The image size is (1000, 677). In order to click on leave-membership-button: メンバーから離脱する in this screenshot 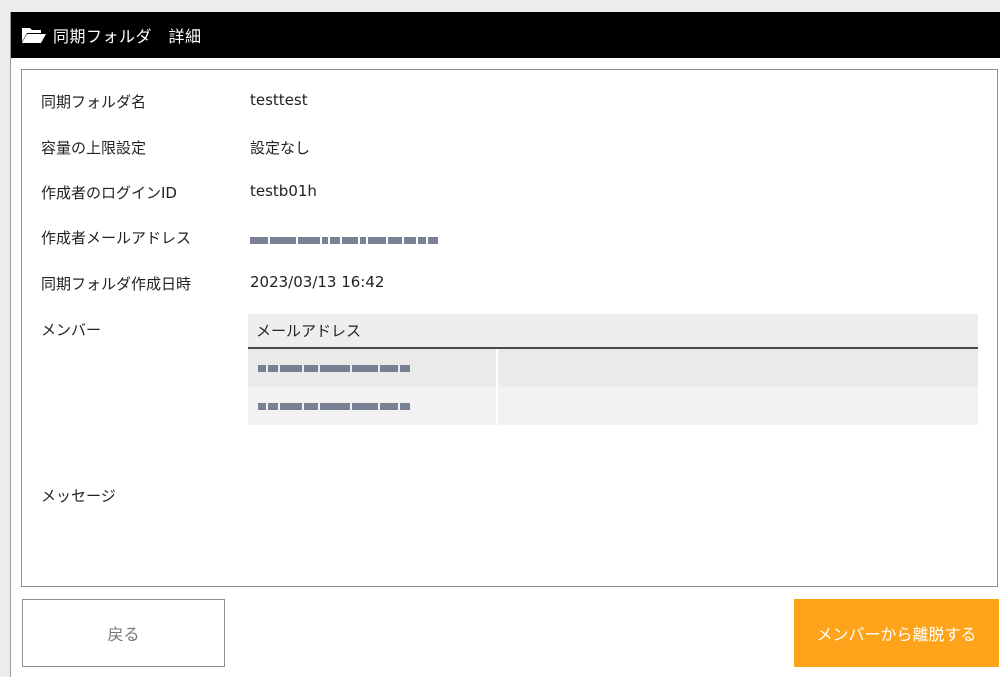, I will do `click(896, 633)`.